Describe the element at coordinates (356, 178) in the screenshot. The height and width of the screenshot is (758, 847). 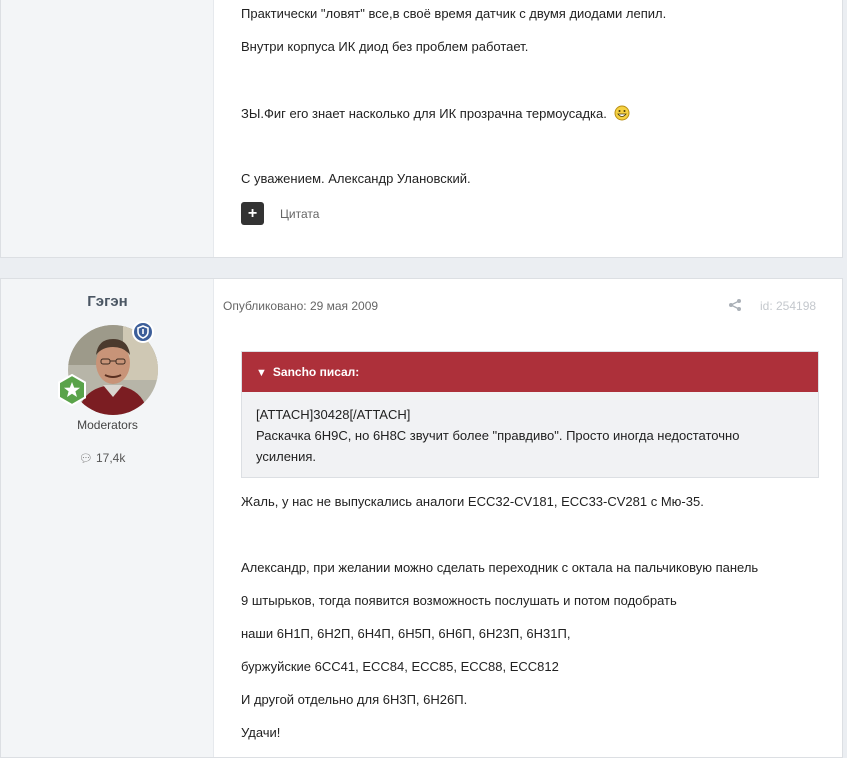
I see `post-text-line: С уважением. Александр Улановский.` at that location.